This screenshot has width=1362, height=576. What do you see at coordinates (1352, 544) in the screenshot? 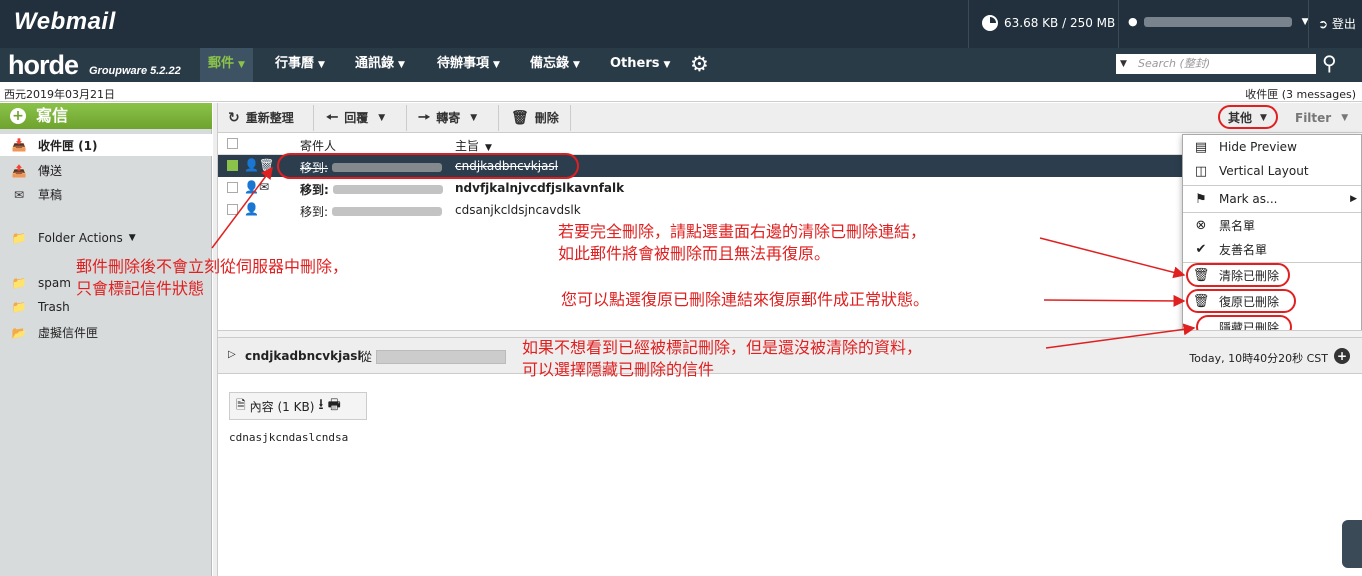
I see `side-widget` at bounding box center [1352, 544].